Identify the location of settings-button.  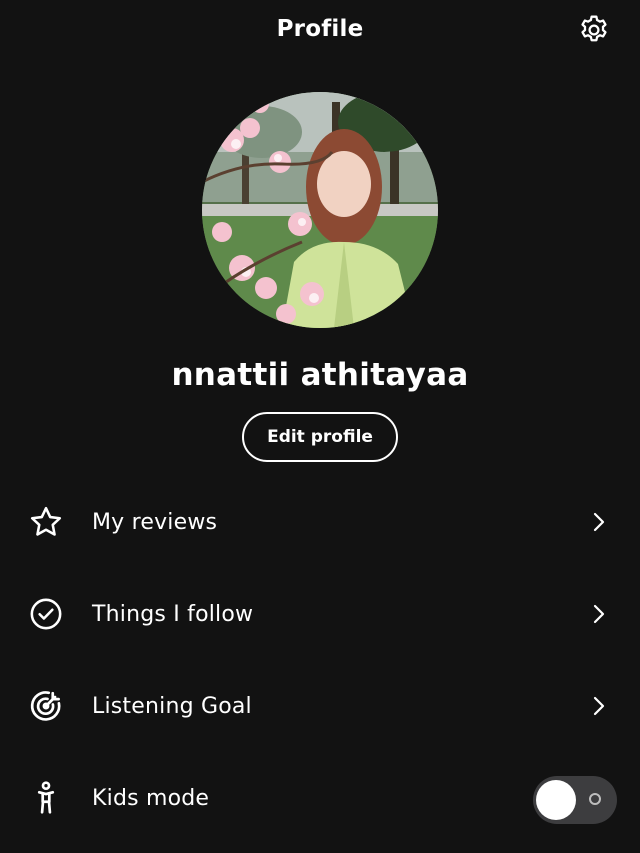
(594, 30).